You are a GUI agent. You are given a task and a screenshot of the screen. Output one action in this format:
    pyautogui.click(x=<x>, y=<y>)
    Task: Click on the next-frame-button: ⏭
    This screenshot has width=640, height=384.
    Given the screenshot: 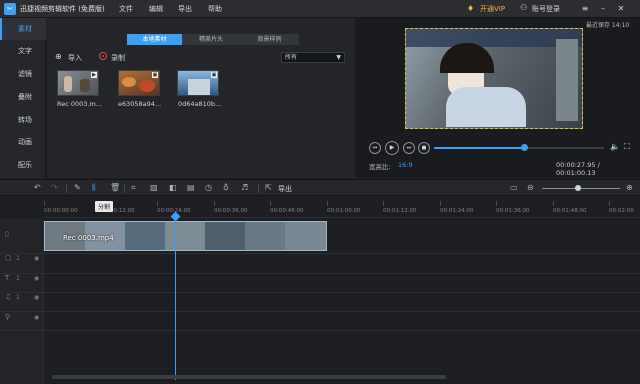 What is the action you would take?
    pyautogui.click(x=409, y=148)
    